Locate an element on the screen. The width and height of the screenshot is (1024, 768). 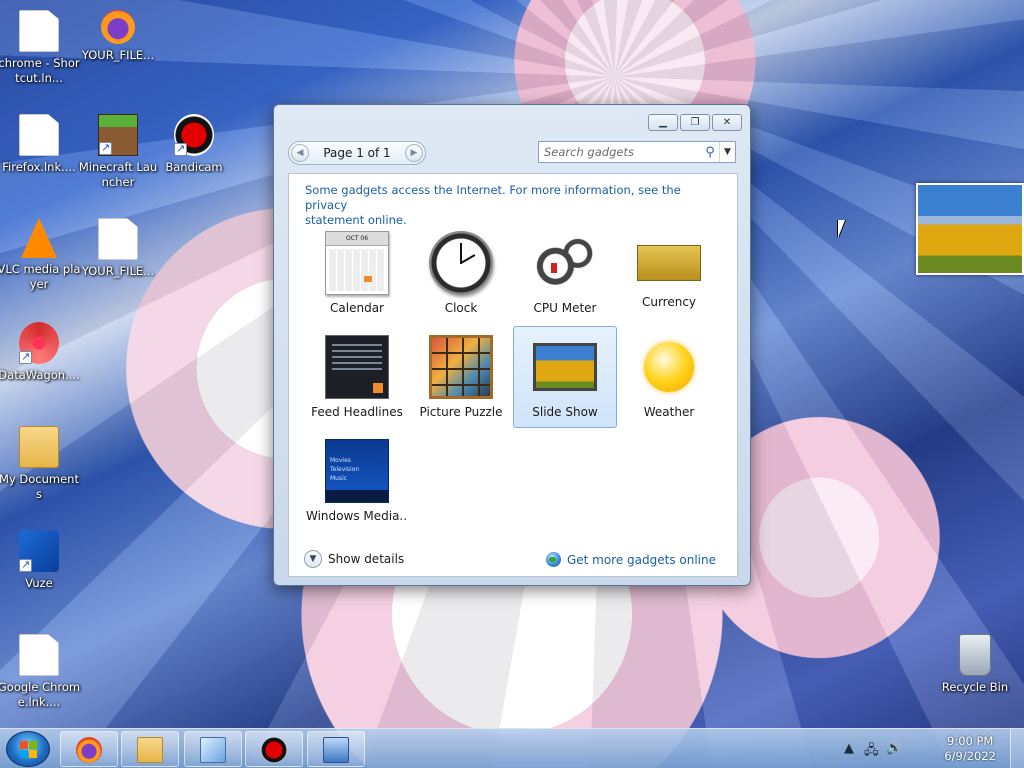
taskbar-explorer is located at coordinates (150, 749).